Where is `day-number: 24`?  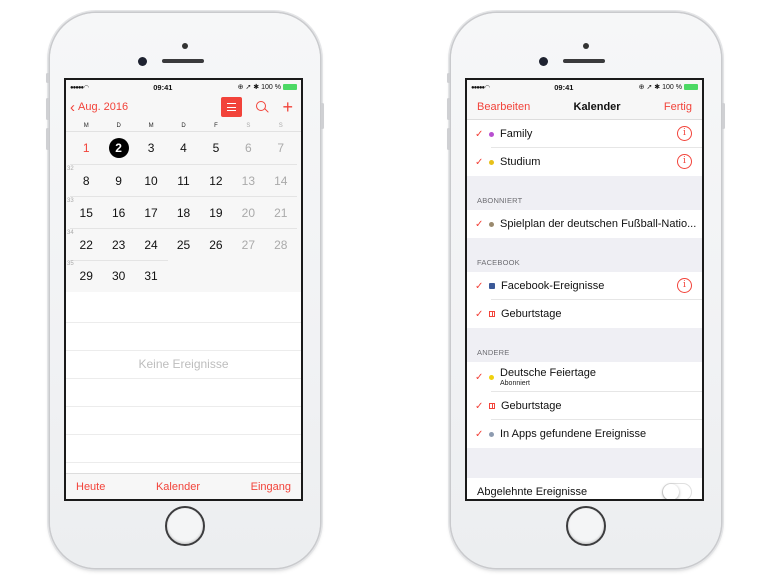 day-number: 24 is located at coordinates (151, 244).